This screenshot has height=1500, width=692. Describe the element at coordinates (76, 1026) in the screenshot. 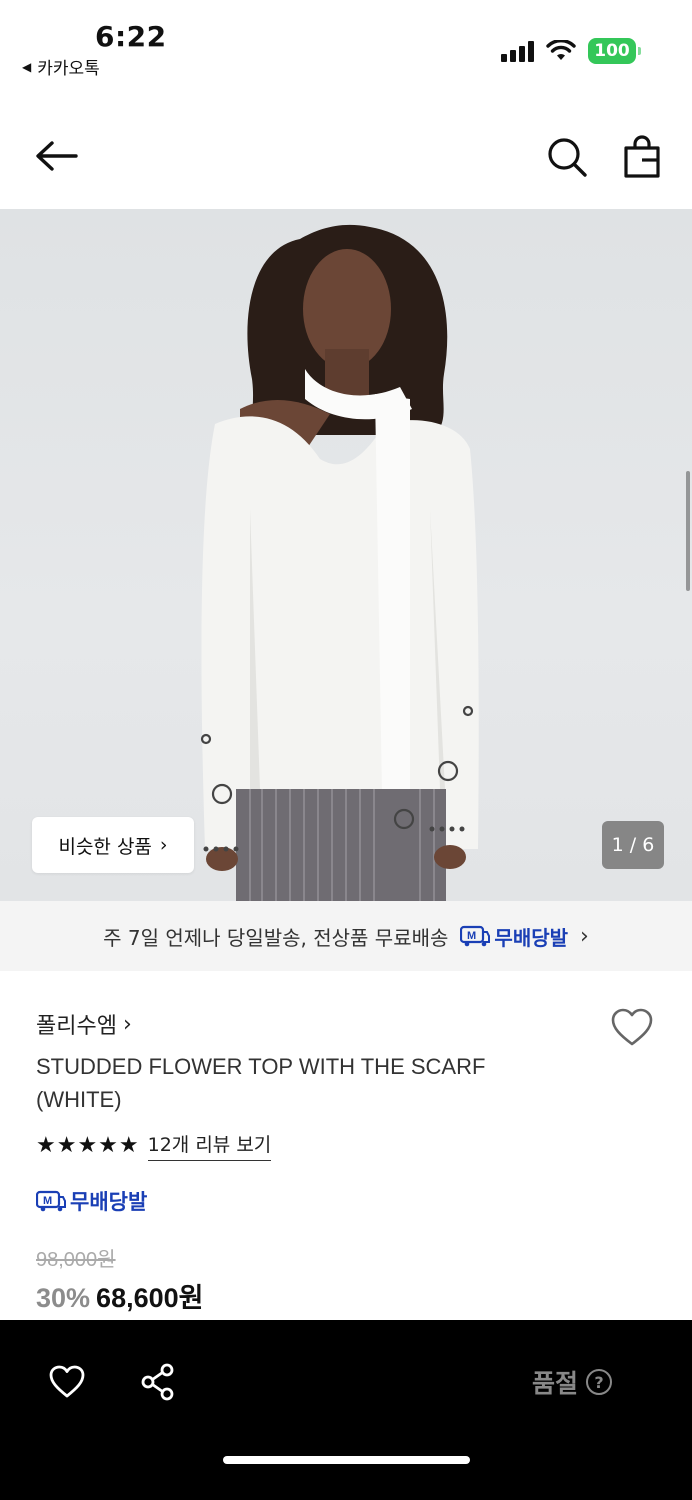

I see `brand-name: 폴리수엠` at that location.